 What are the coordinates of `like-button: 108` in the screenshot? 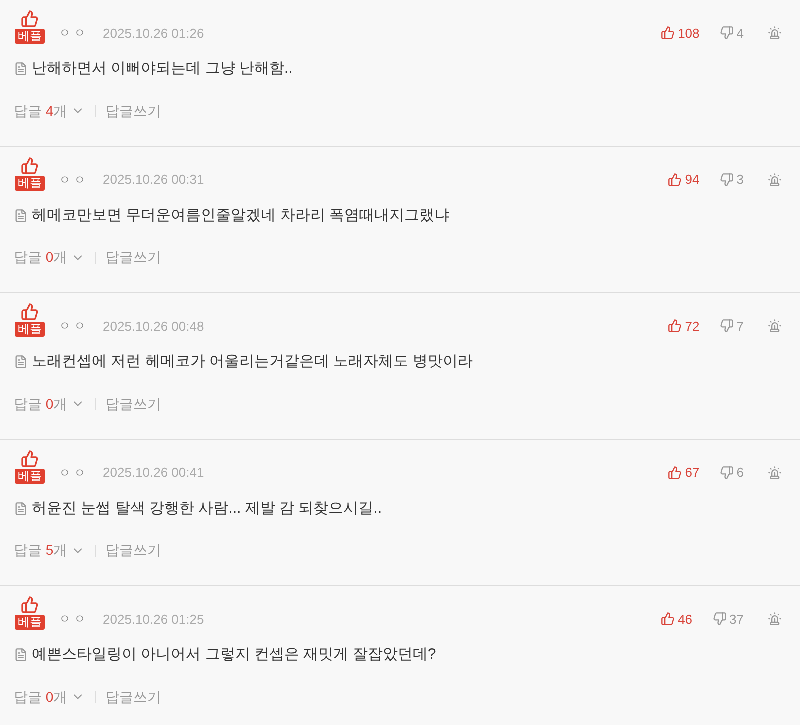 It's located at (680, 33).